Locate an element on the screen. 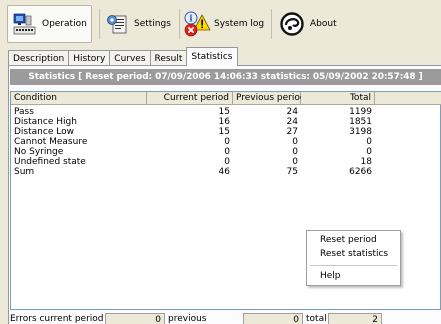 The width and height of the screenshot is (441, 324). column-header-previous-period: Previous period is located at coordinates (269, 98).